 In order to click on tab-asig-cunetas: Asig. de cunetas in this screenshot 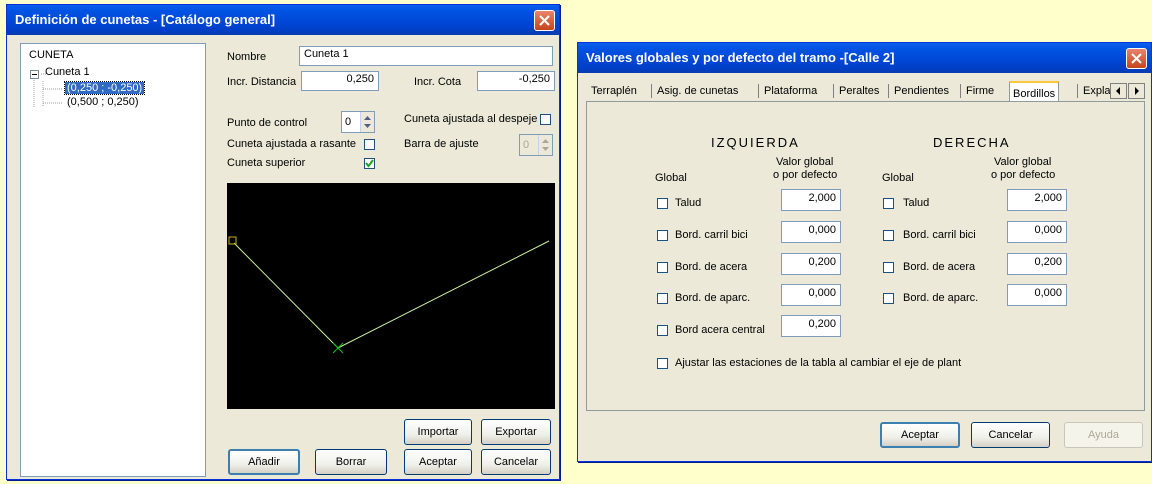, I will do `click(697, 91)`.